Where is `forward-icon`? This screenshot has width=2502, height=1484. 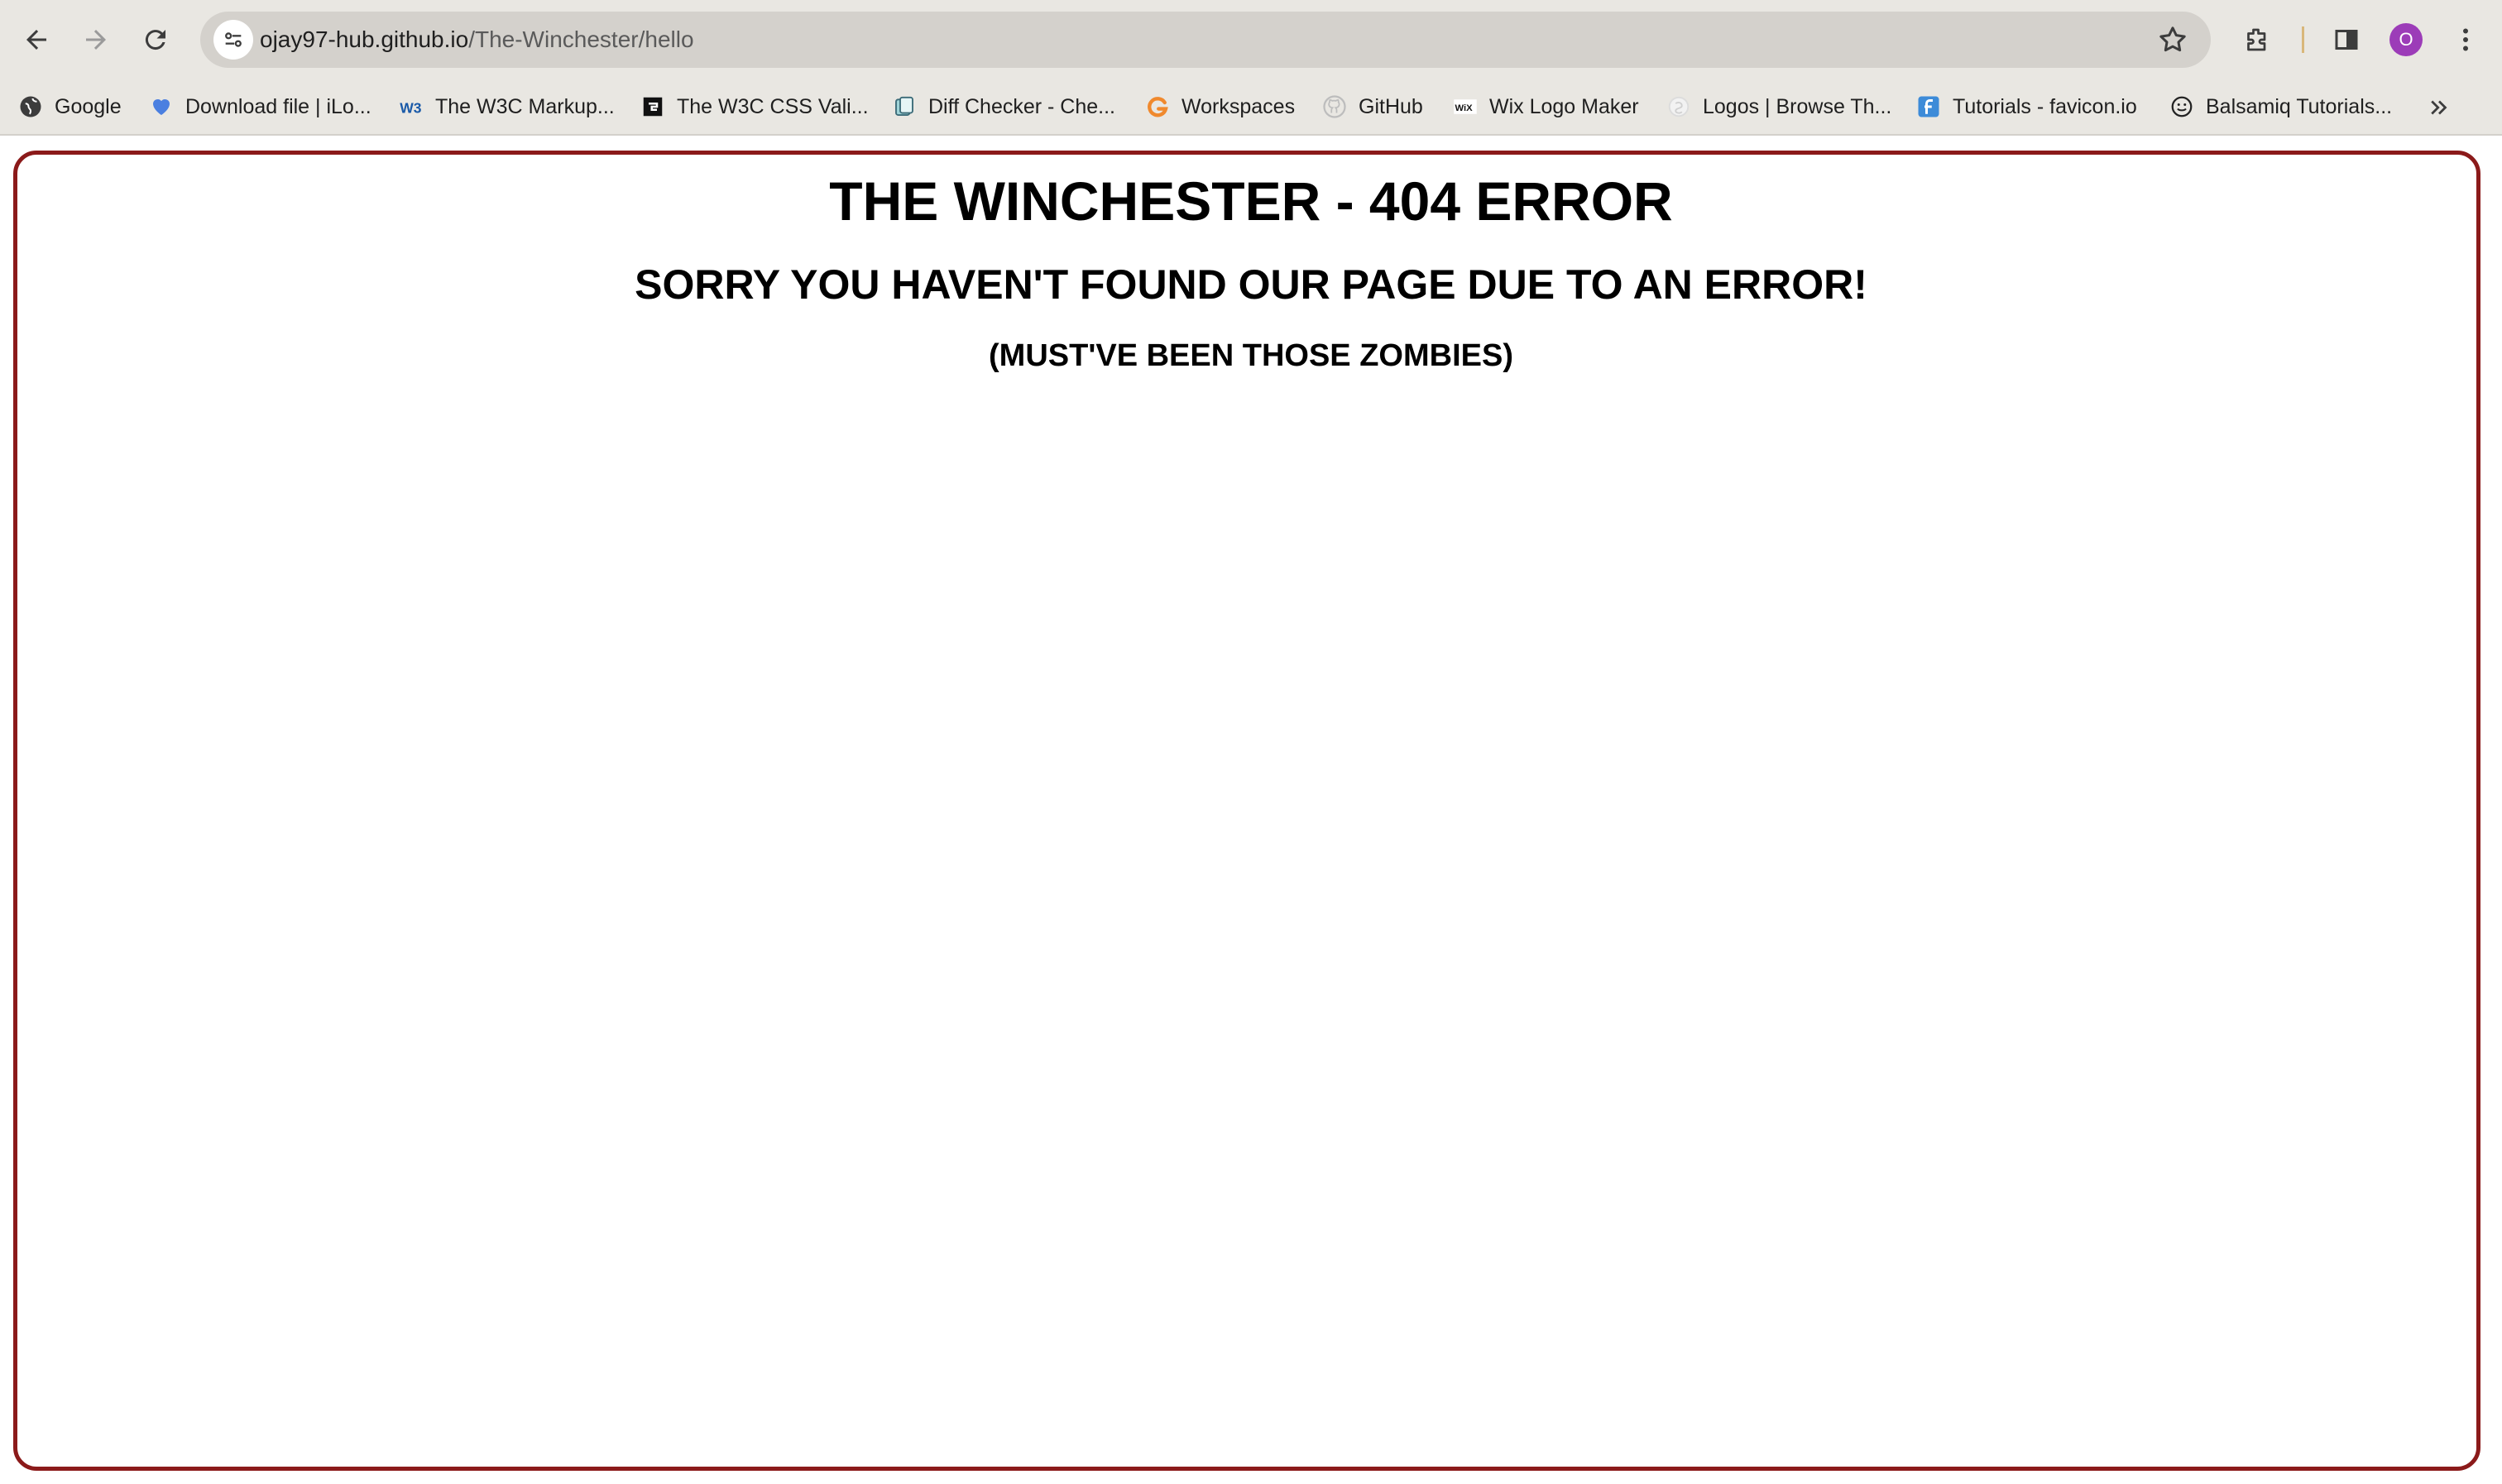
forward-icon is located at coordinates (96, 40).